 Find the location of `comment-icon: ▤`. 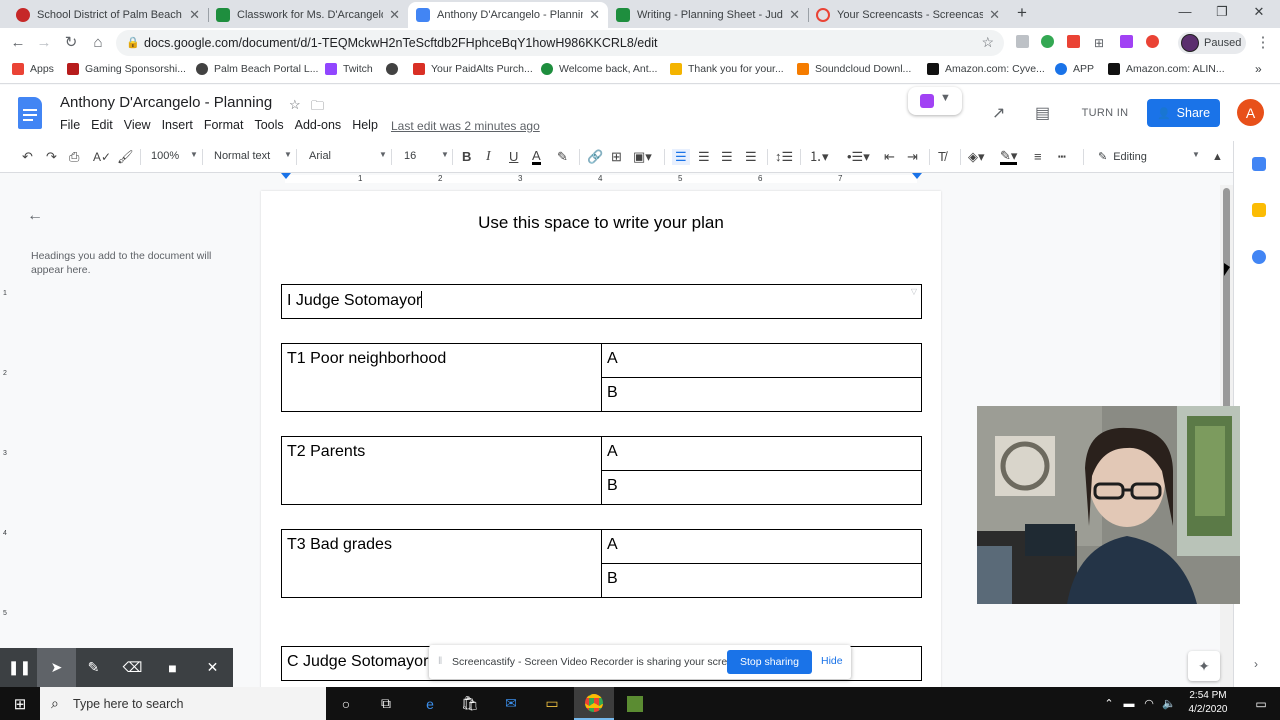

comment-icon: ▤ is located at coordinates (1042, 113).